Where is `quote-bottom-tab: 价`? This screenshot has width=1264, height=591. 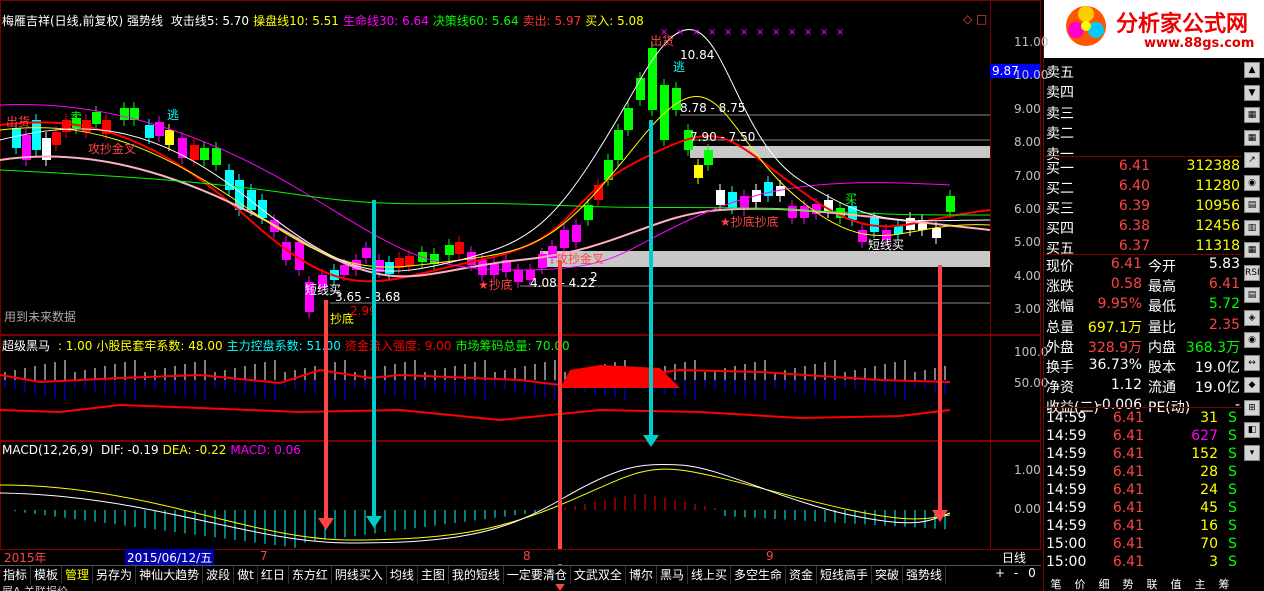
quote-bottom-tab: 价 is located at coordinates (1080, 583).